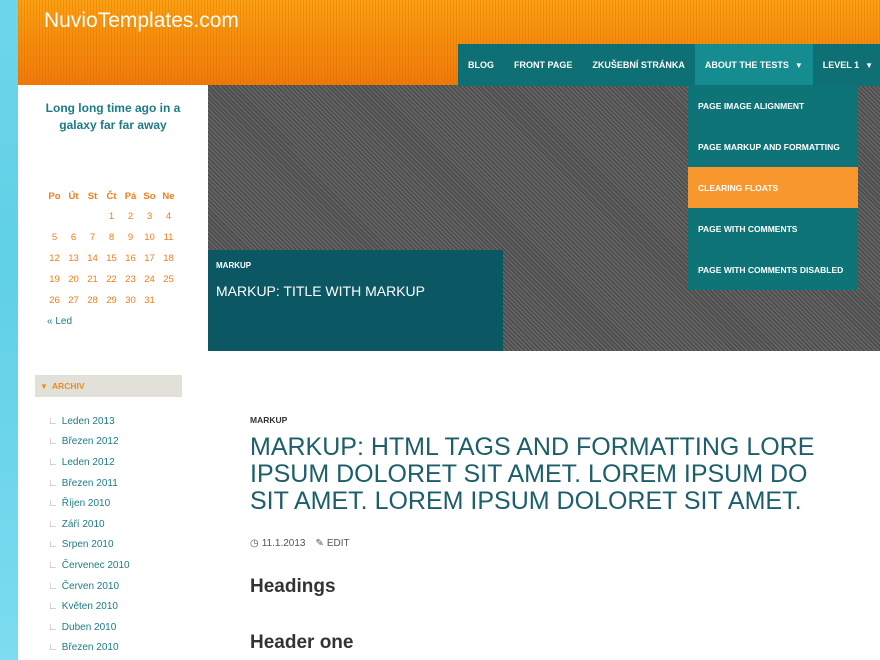  I want to click on dropdown-item-0: PAGE IMAGE ALIGNMENT, so click(773, 105).